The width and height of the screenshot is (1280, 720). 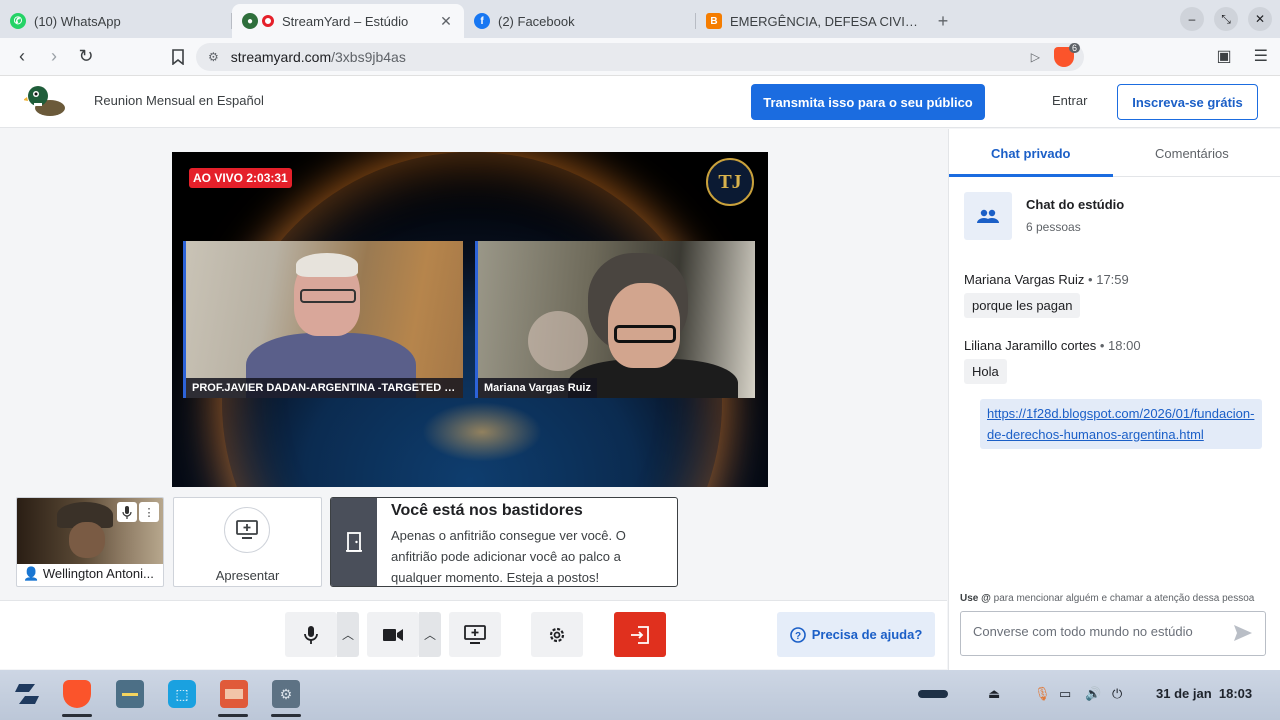 What do you see at coordinates (286, 694) in the screenshot?
I see `settings-app-icon: ⚙` at bounding box center [286, 694].